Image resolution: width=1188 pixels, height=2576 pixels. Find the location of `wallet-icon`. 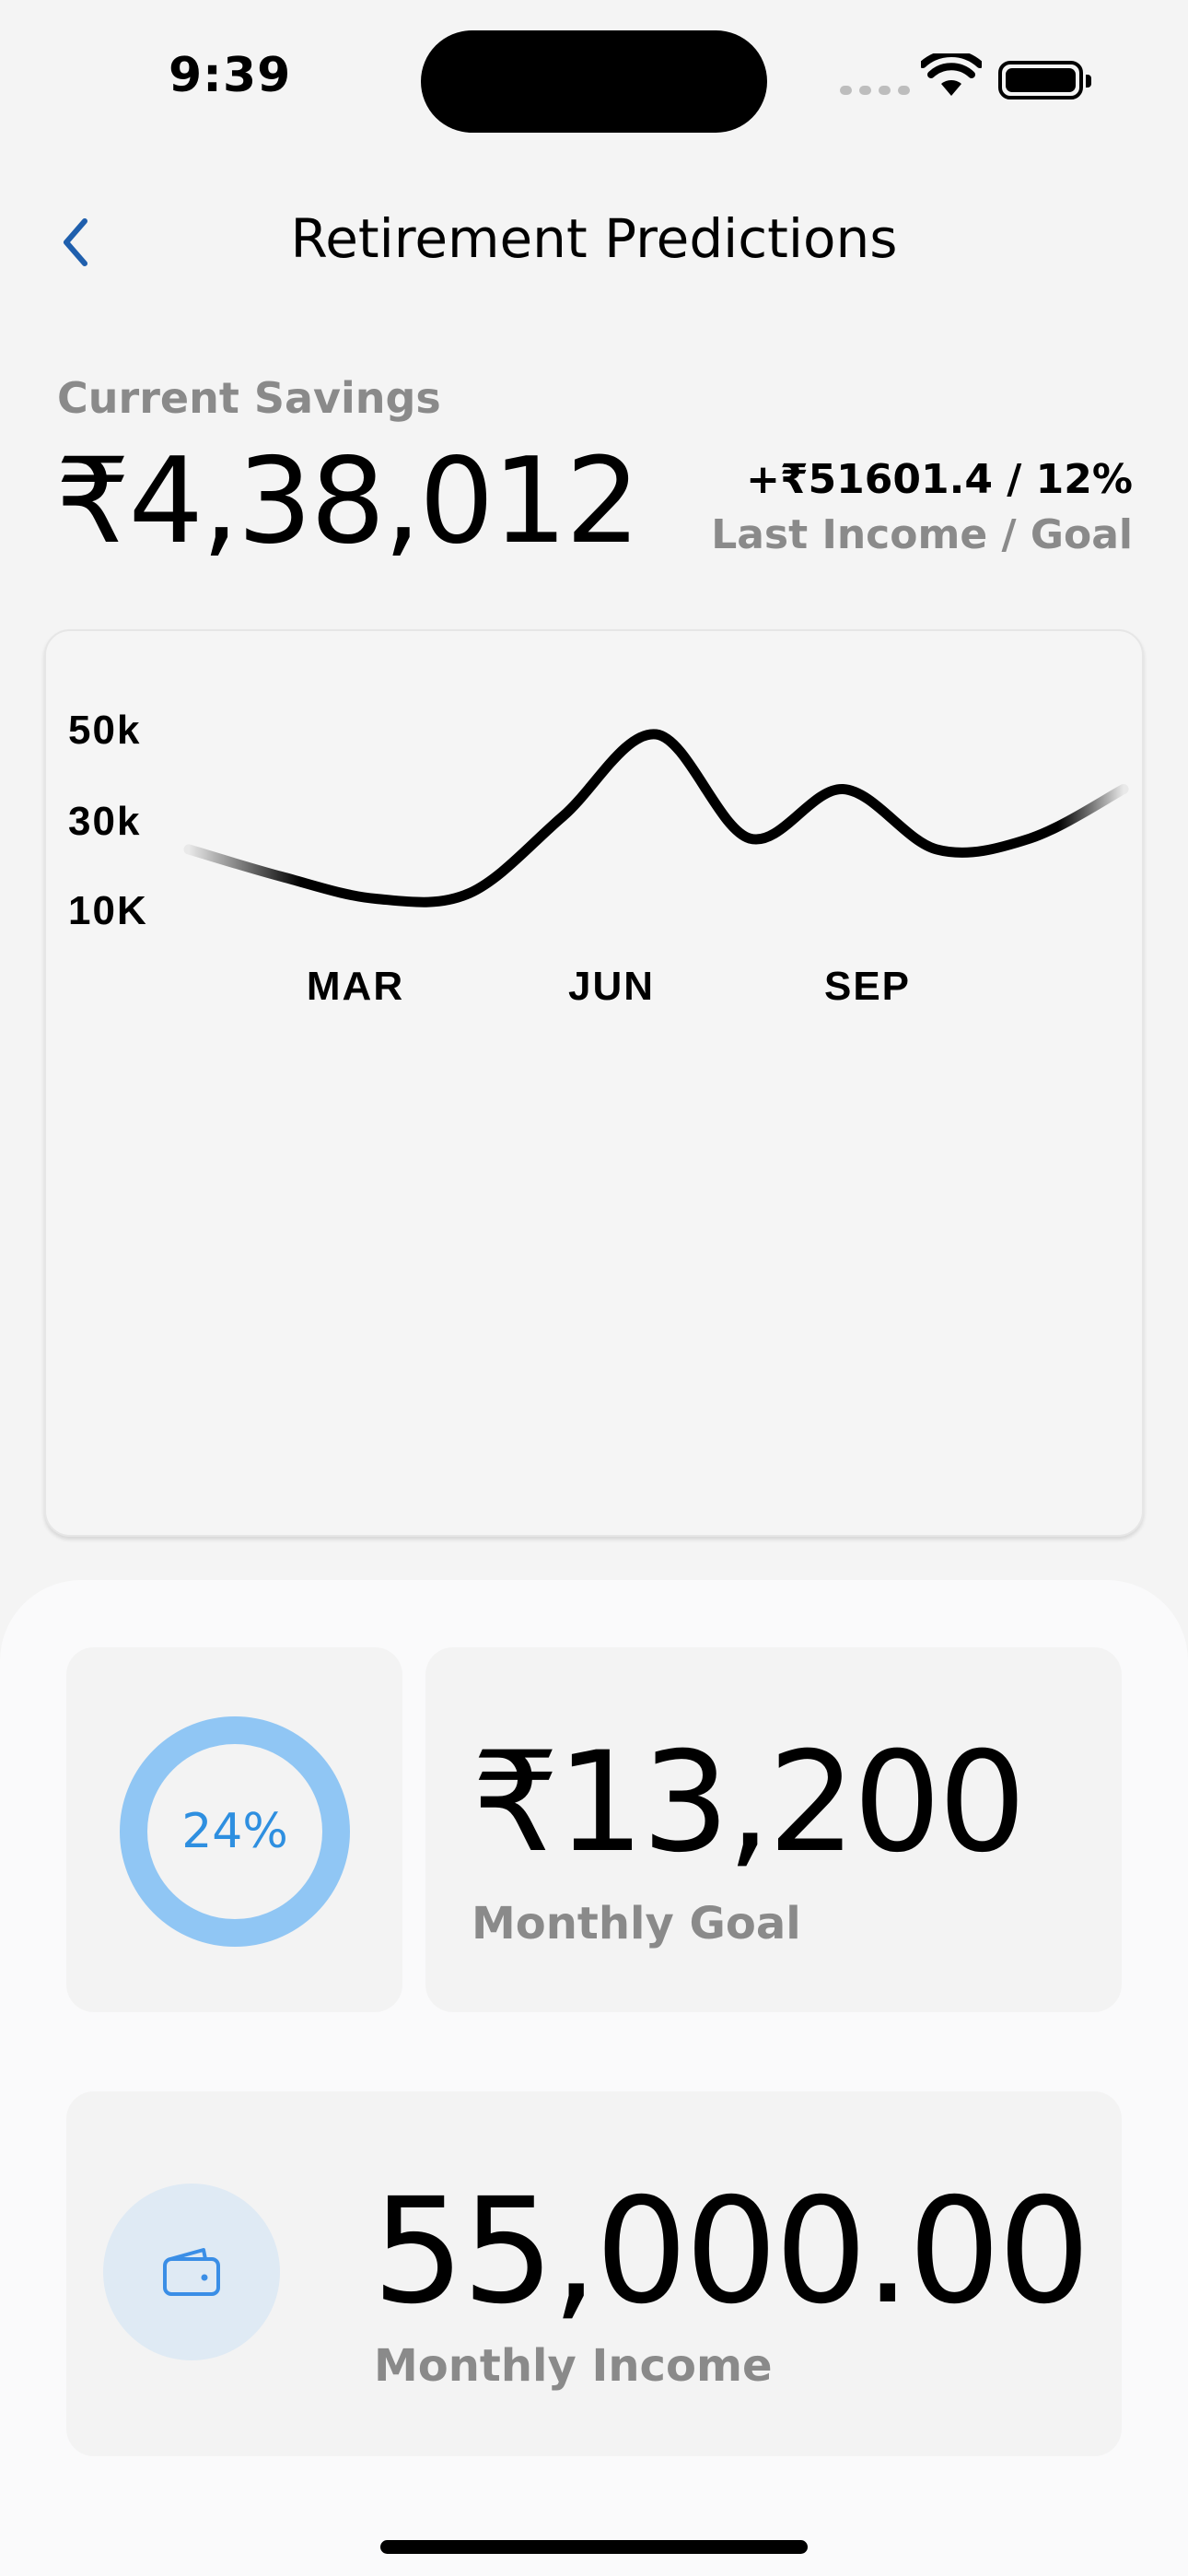

wallet-icon is located at coordinates (191, 2272).